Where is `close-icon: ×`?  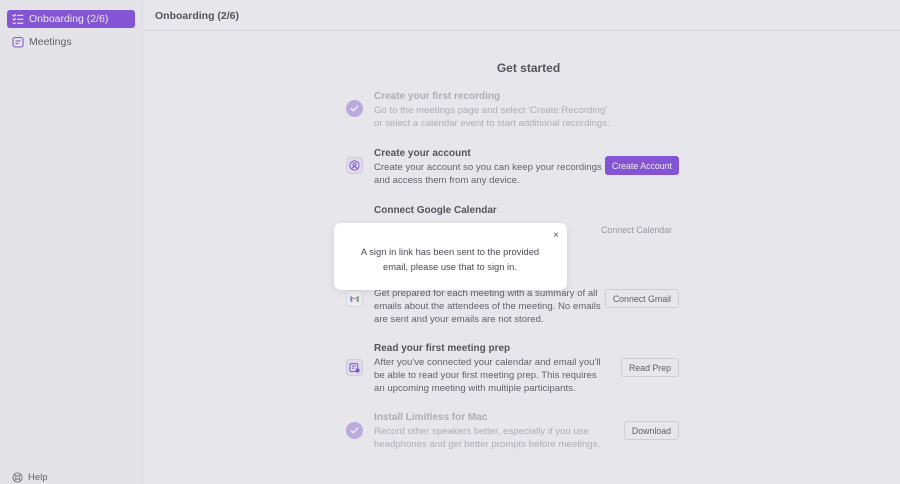 close-icon: × is located at coordinates (556, 235).